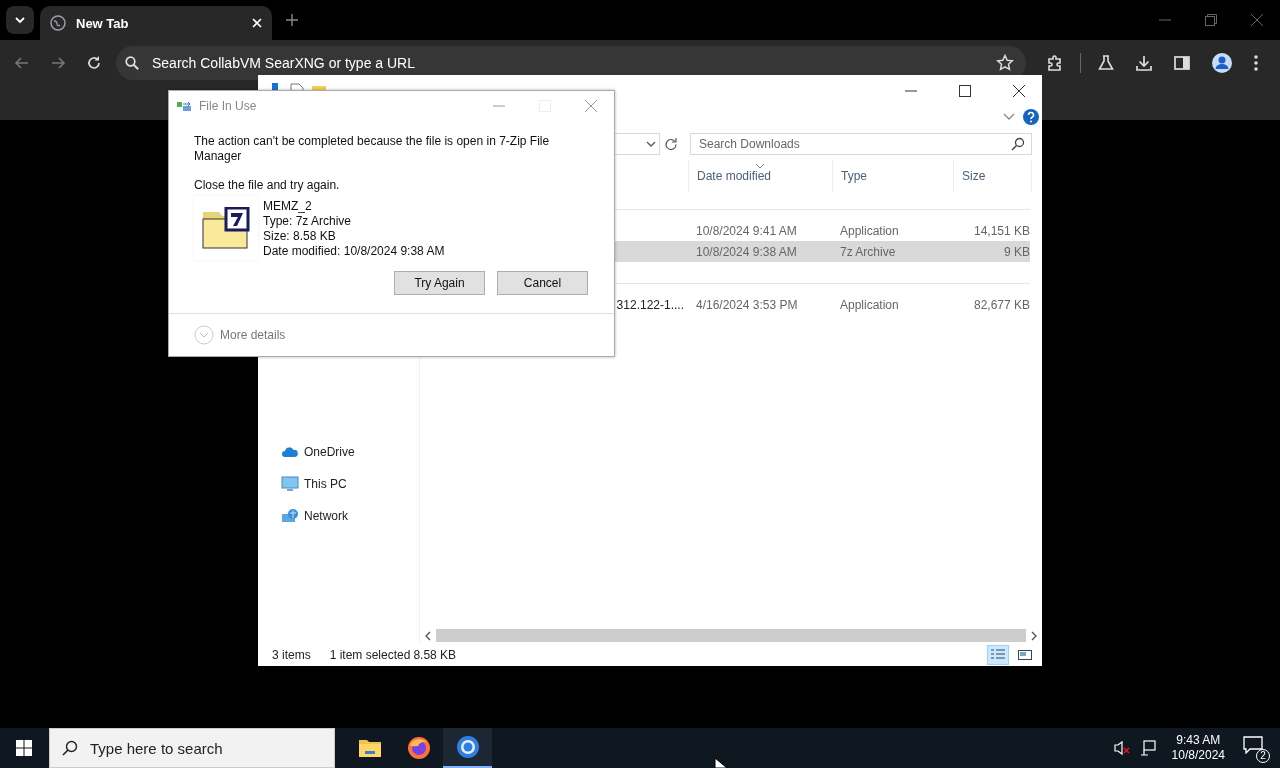  Describe the element at coordinates (1182, 62) in the screenshot. I see `side-panel-icon` at that location.